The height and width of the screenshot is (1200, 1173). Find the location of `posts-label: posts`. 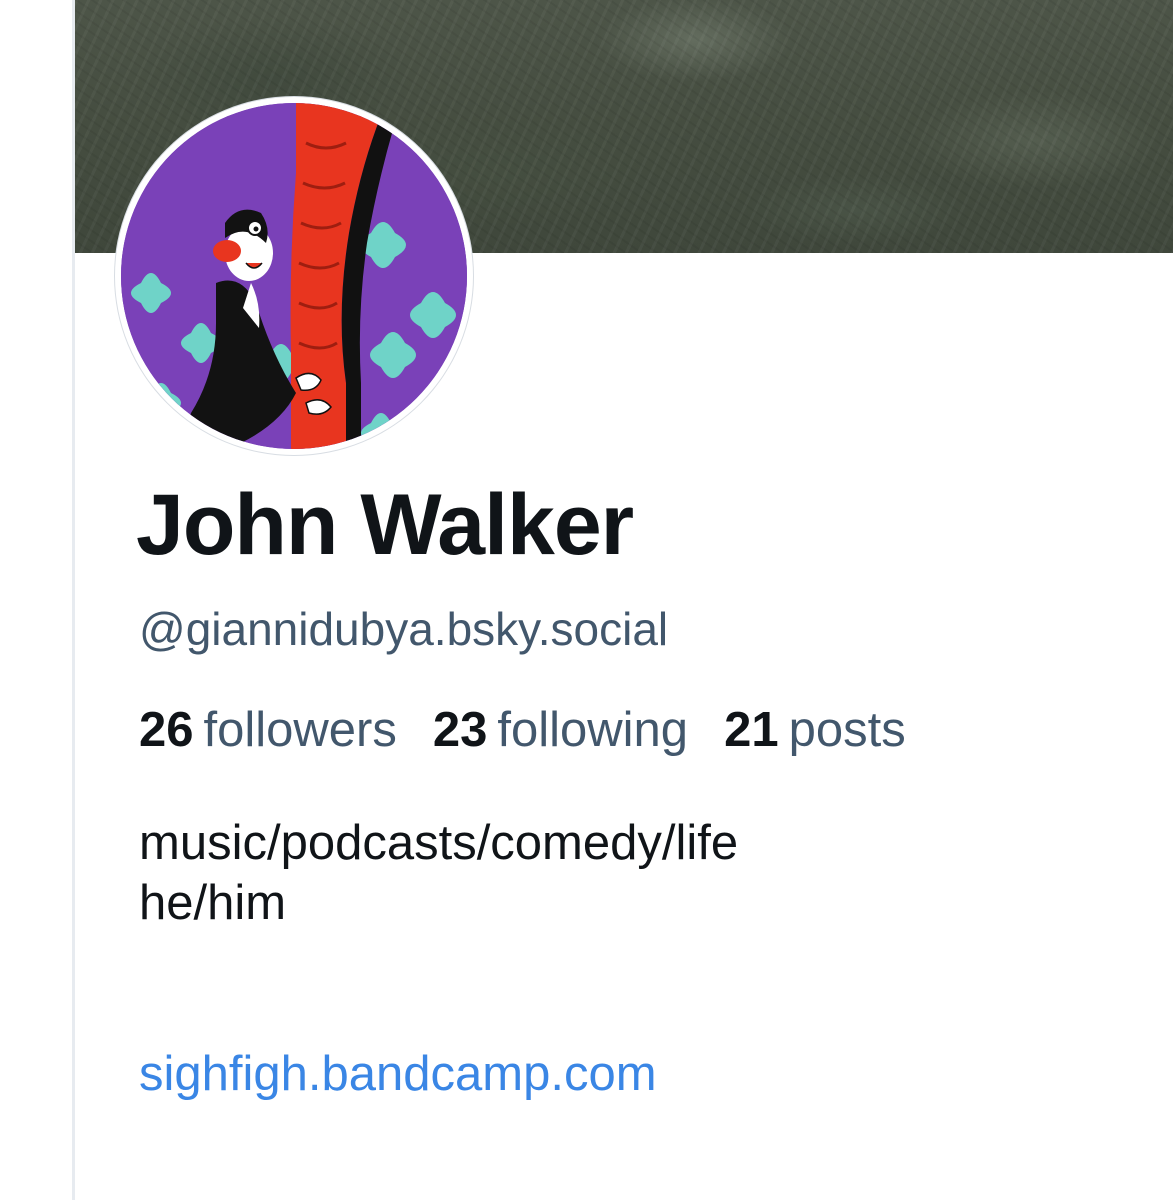

posts-label: posts is located at coordinates (847, 730).